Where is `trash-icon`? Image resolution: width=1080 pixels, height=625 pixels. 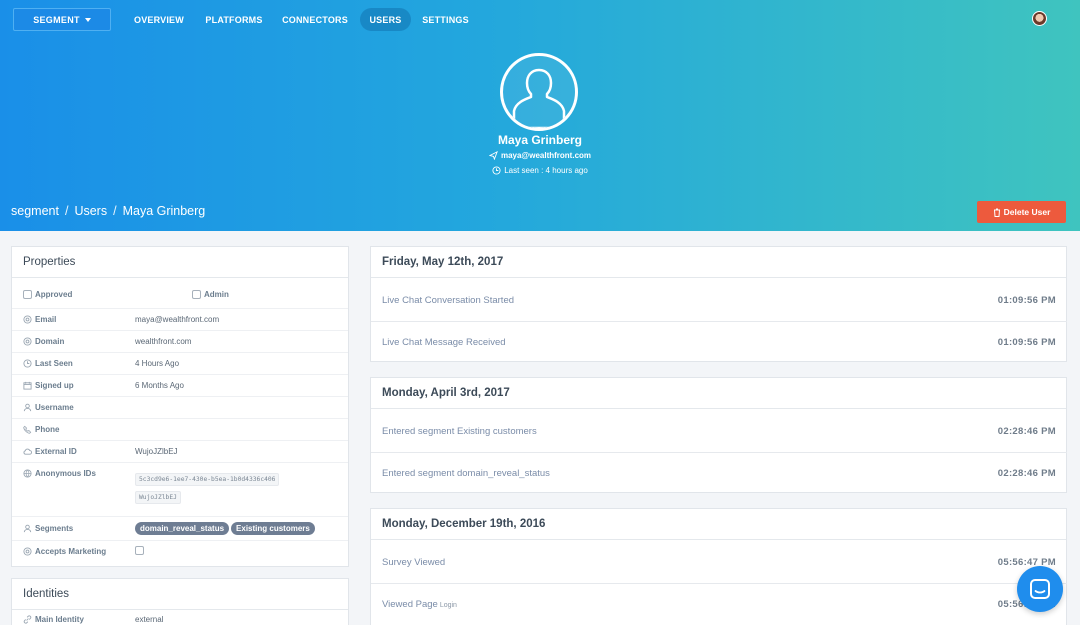
trash-icon is located at coordinates (996, 212).